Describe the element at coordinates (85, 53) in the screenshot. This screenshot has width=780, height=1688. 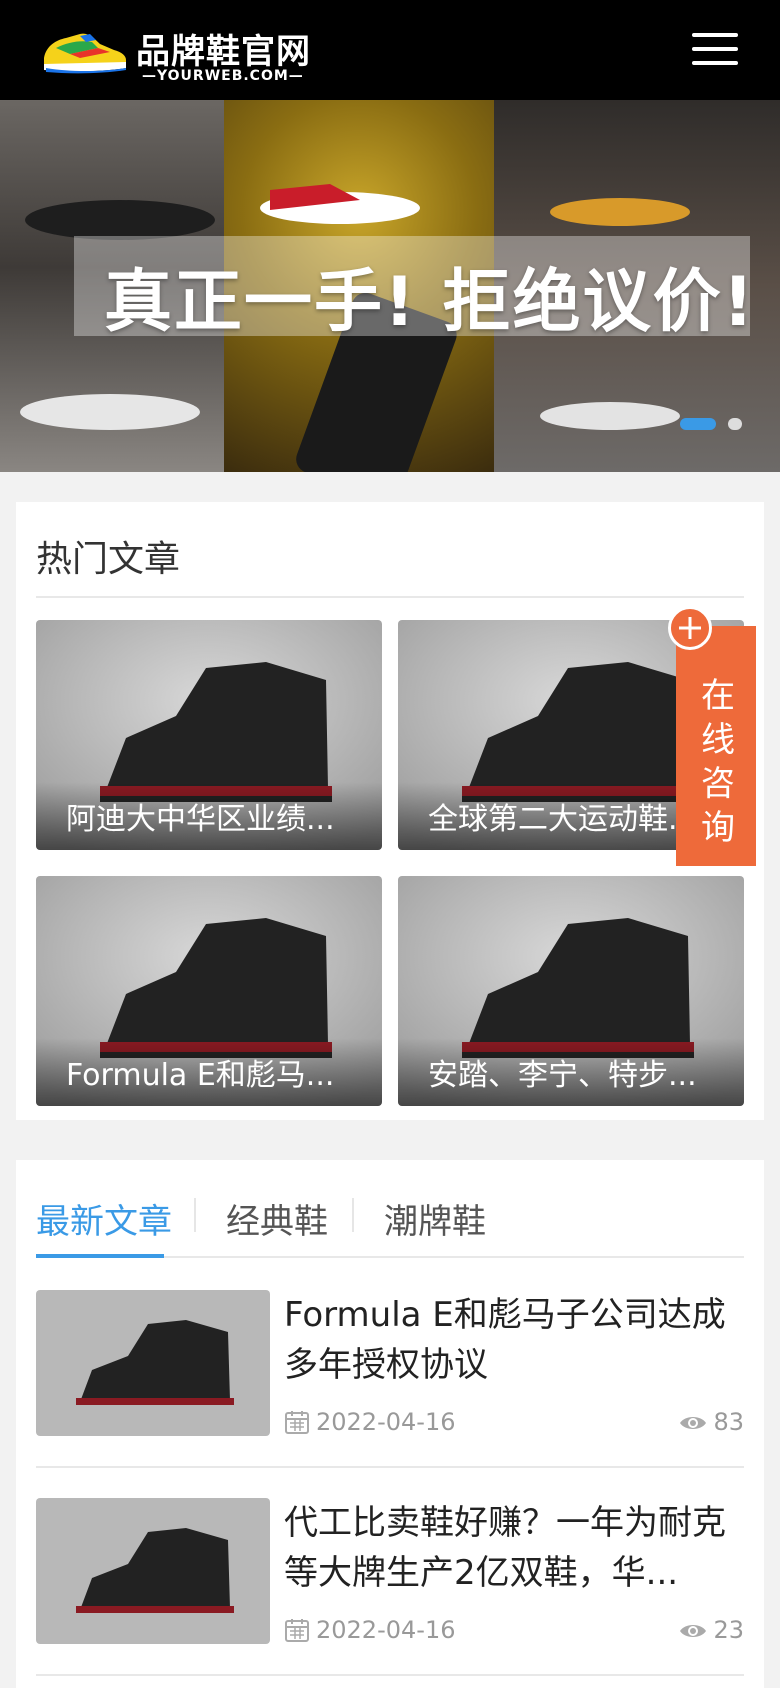
I see `sneaker-logo-icon` at that location.